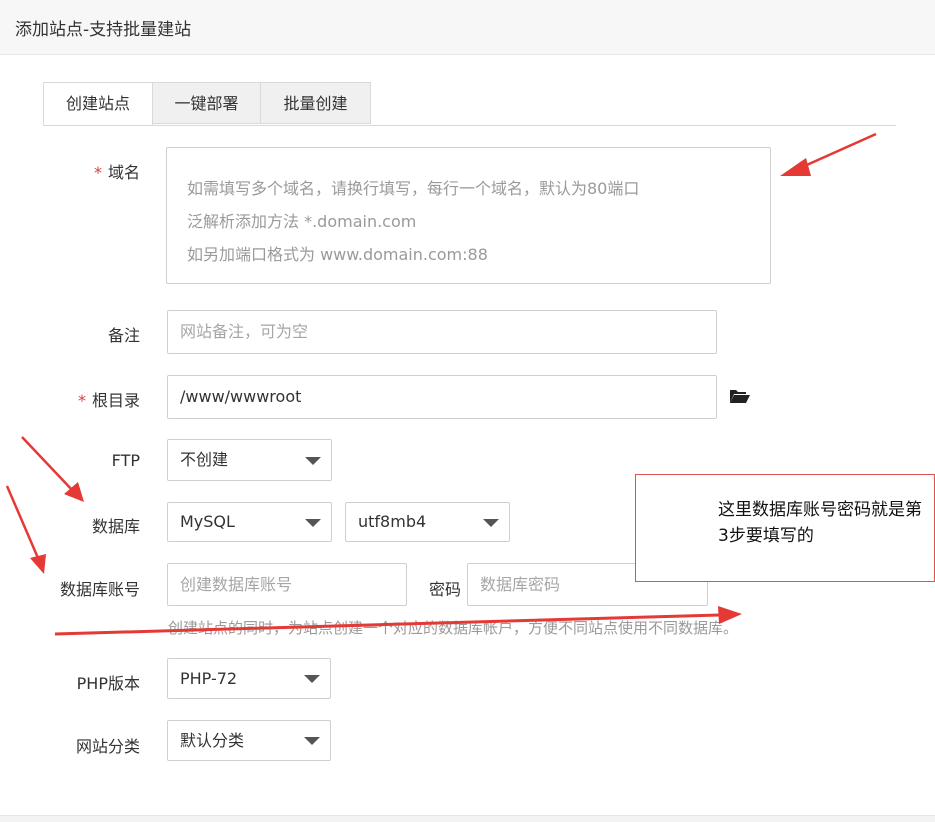 Image resolution: width=935 pixels, height=822 pixels. What do you see at coordinates (453, 628) in the screenshot?
I see `db-account-hint: 创建站点的同时，为站点创建一个对应的数据库帐户，方便不同站点使用不同数据库。` at bounding box center [453, 628].